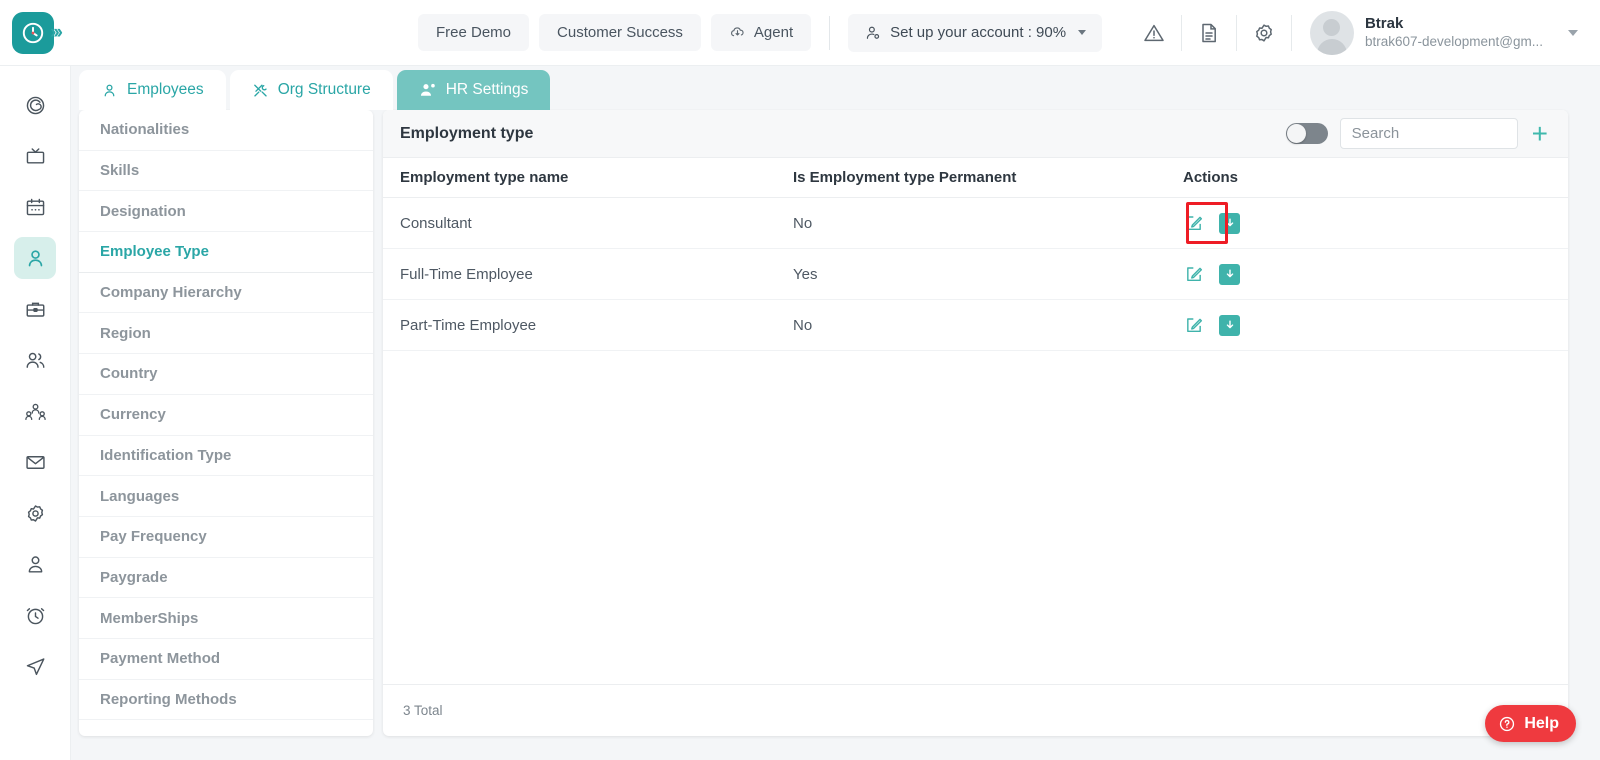  Describe the element at coordinates (226, 334) in the screenshot. I see `settings-list-item: Region` at that location.